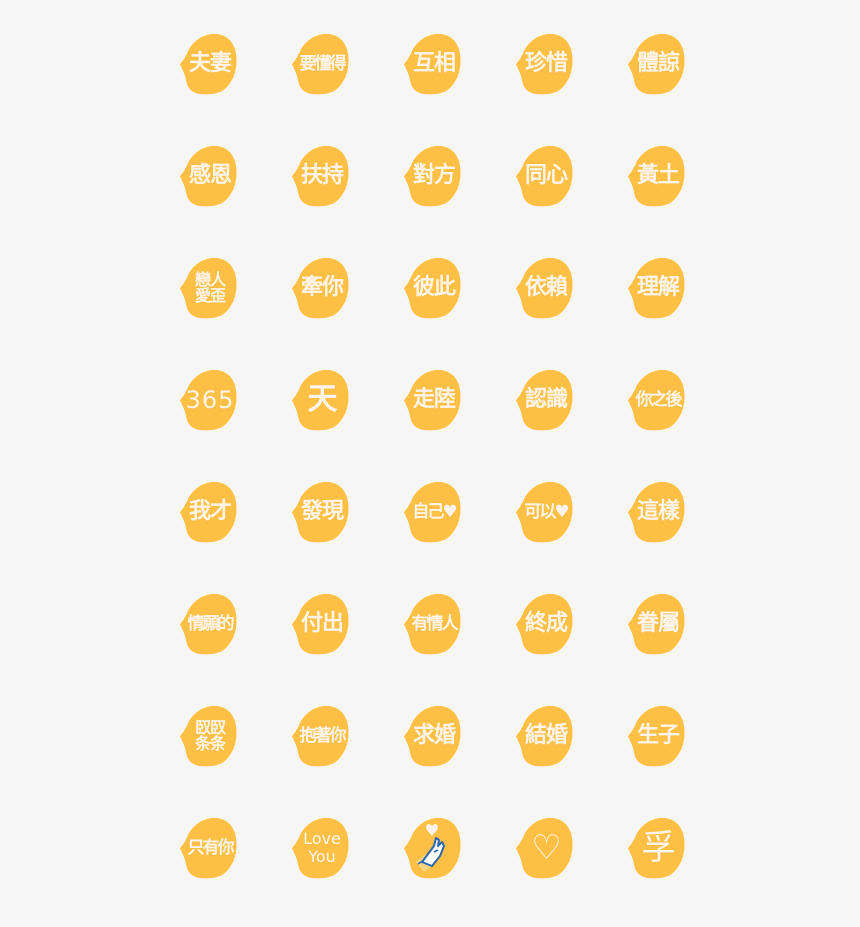 Image resolution: width=860 pixels, height=927 pixels. What do you see at coordinates (435, 623) in the screenshot?
I see `sticker-text: 有情人` at bounding box center [435, 623].